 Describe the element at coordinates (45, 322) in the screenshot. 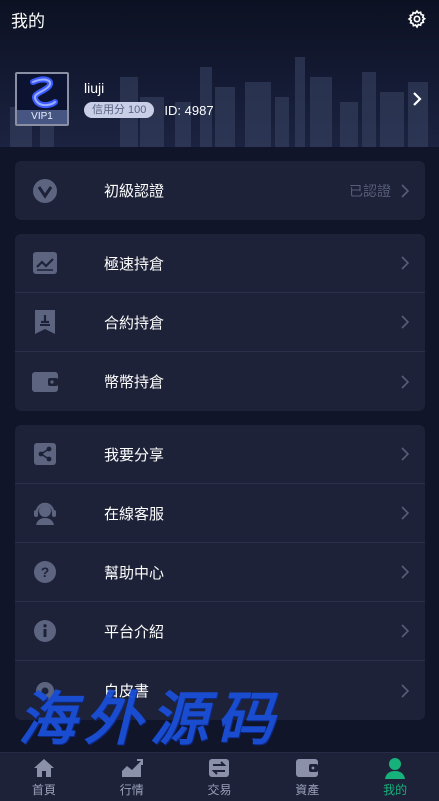

I see `contract-icon` at that location.